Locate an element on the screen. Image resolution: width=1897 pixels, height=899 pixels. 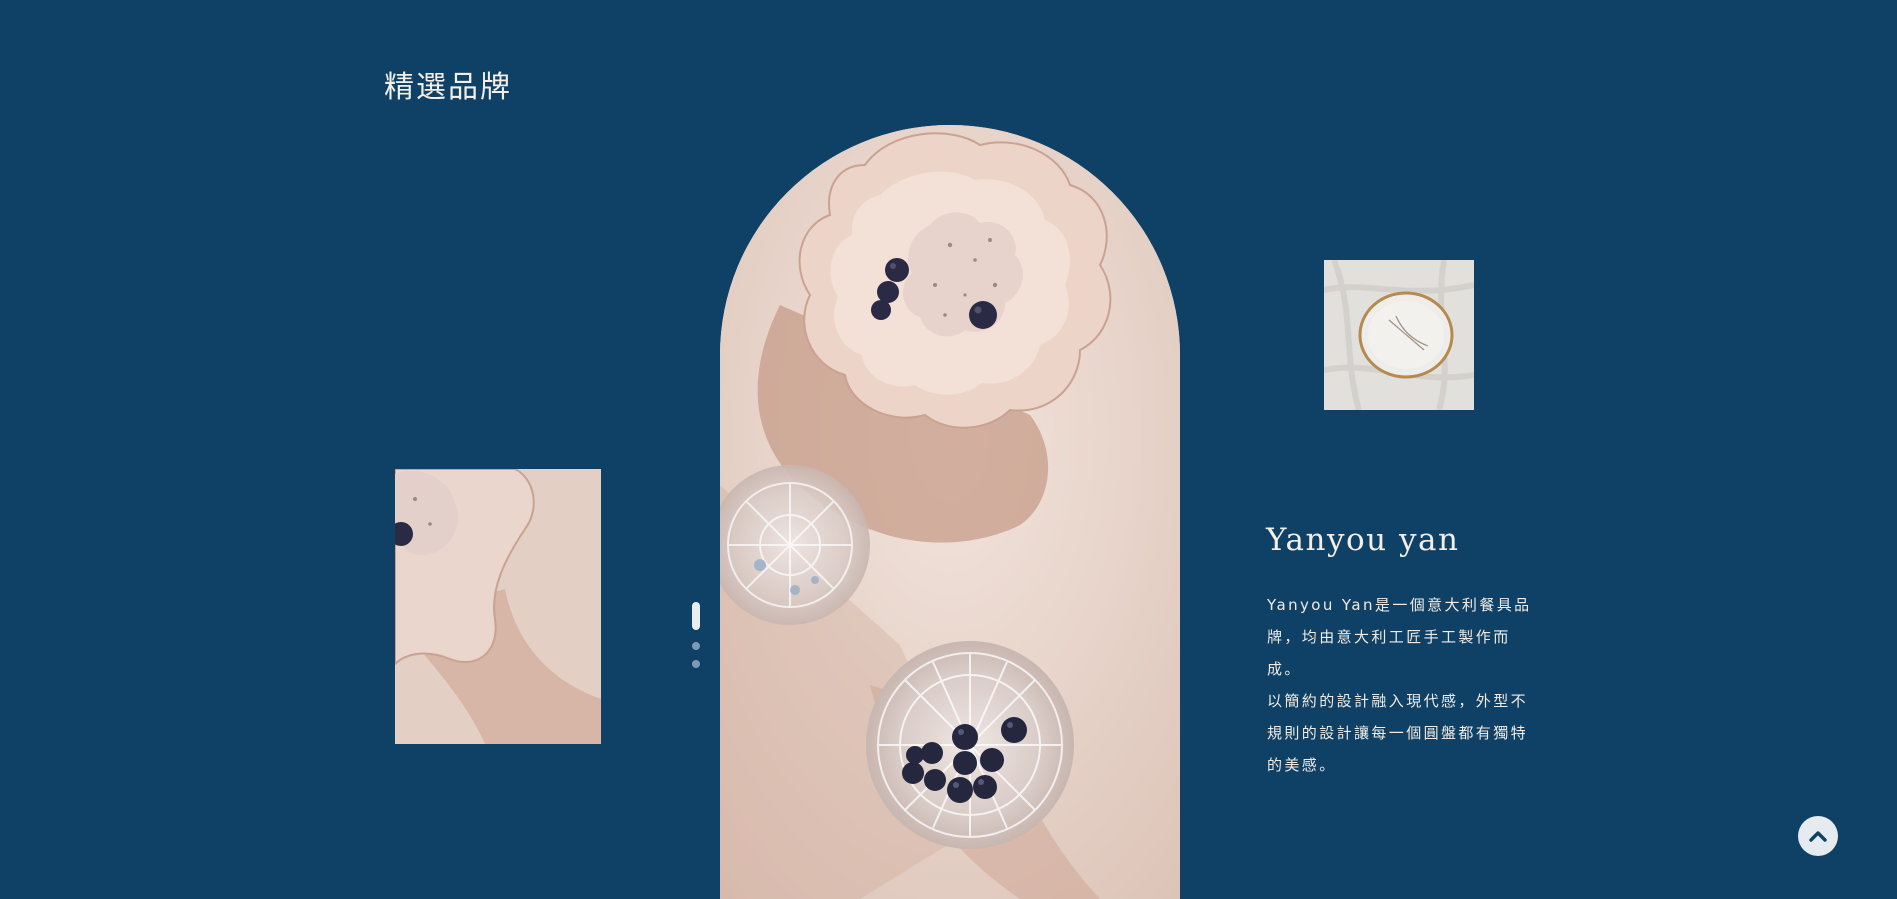
chevron-up-icon is located at coordinates (1818, 836).